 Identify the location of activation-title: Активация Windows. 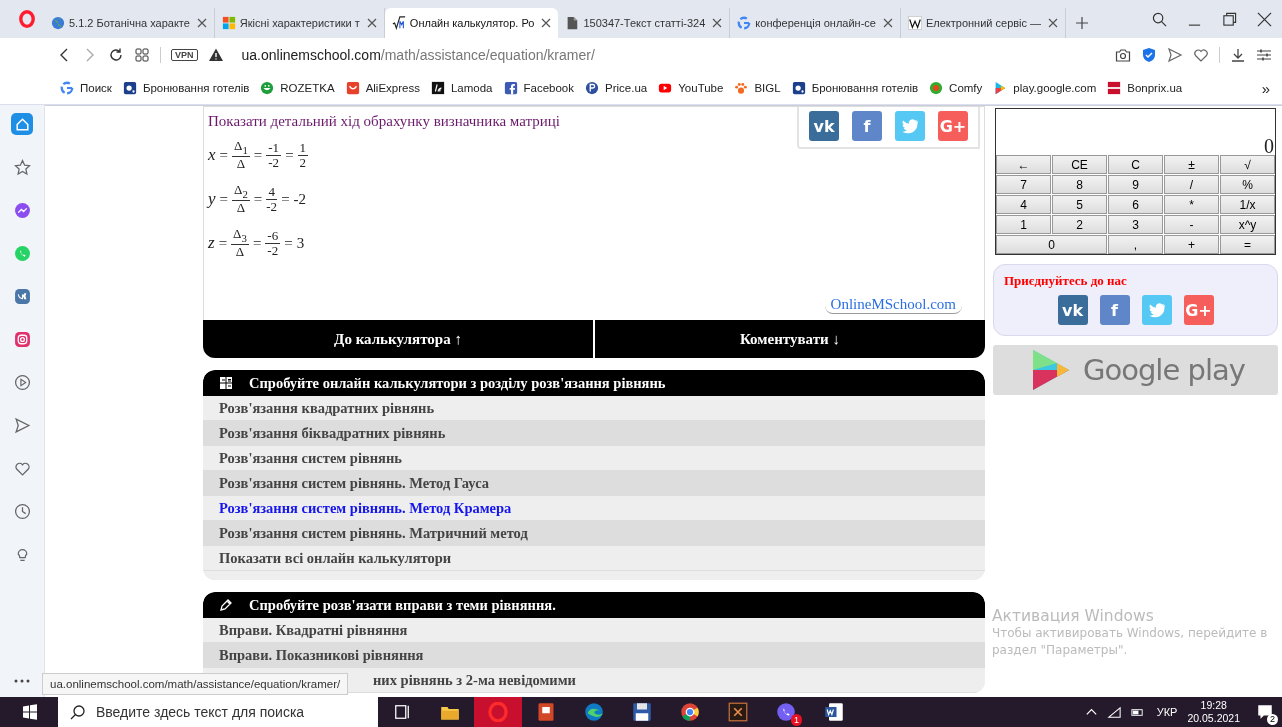
(1073, 616).